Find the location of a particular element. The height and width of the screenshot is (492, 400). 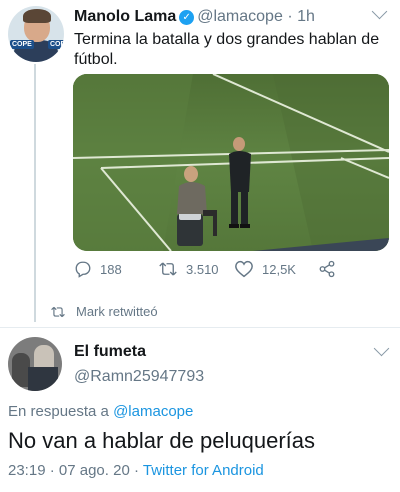

reply-target-link: @lamacope is located at coordinates (153, 411).